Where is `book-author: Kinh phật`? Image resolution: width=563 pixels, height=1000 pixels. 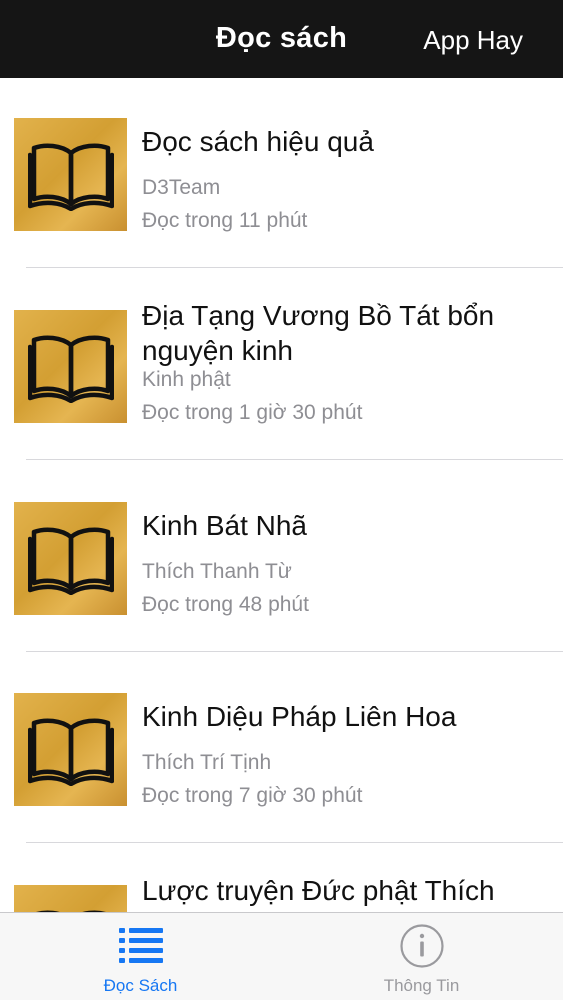
book-author: Kinh phật is located at coordinates (186, 379).